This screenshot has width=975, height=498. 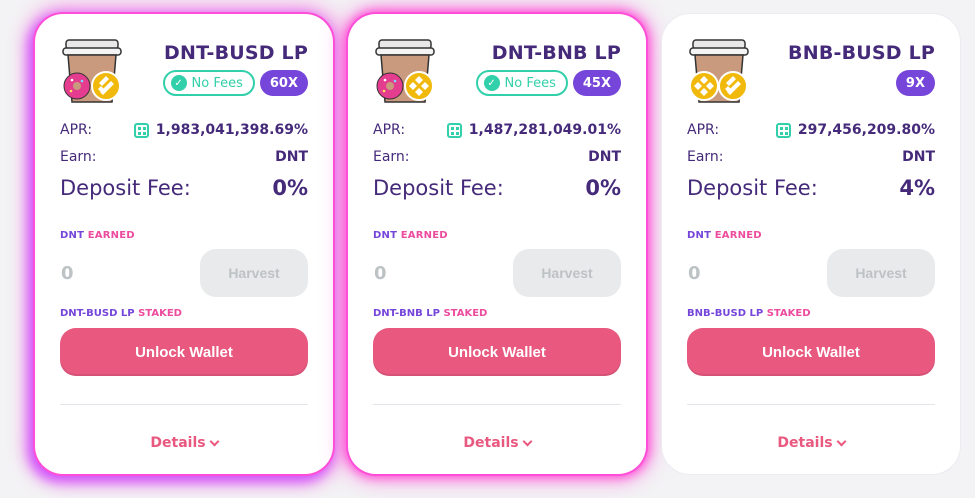 I want to click on pair-name: DNT-BUSD LP, so click(x=236, y=53).